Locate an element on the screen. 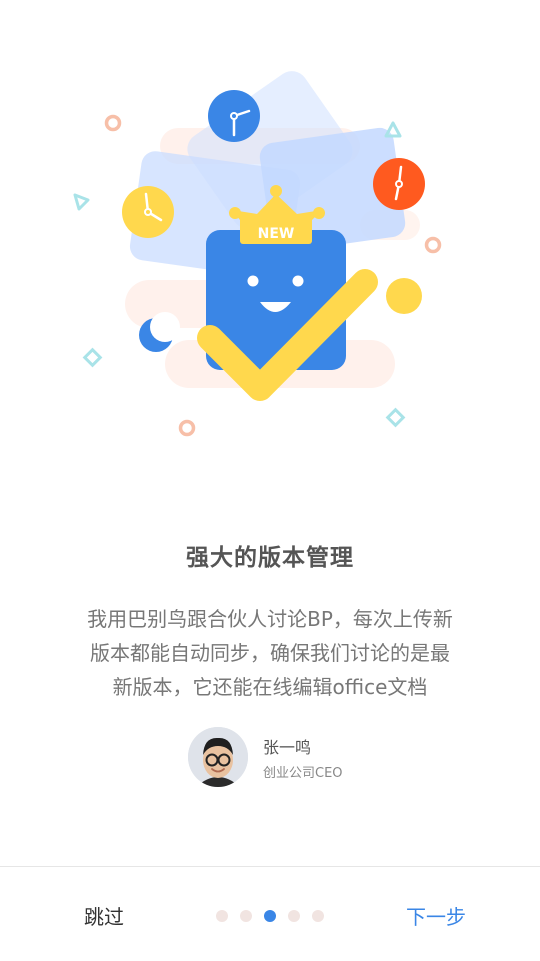 This screenshot has width=540, height=961. description-line: 新版本，它还能在线编辑office文档 is located at coordinates (270, 687).